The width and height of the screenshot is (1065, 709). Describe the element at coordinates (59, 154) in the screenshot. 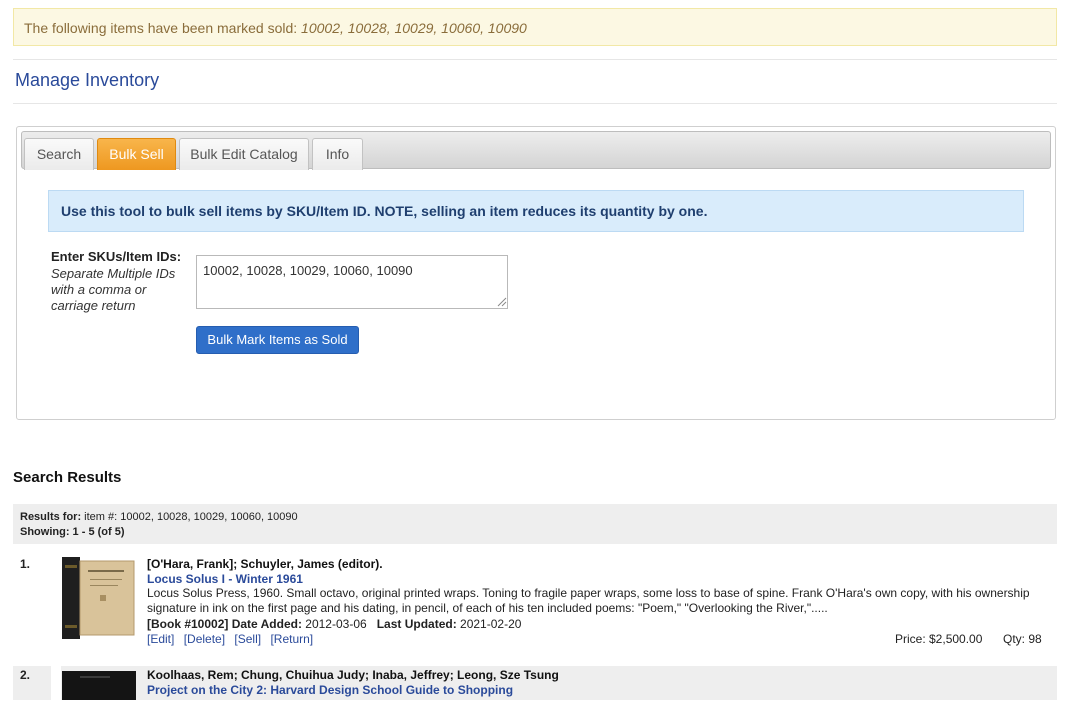

I see `tab-search: Search` at that location.